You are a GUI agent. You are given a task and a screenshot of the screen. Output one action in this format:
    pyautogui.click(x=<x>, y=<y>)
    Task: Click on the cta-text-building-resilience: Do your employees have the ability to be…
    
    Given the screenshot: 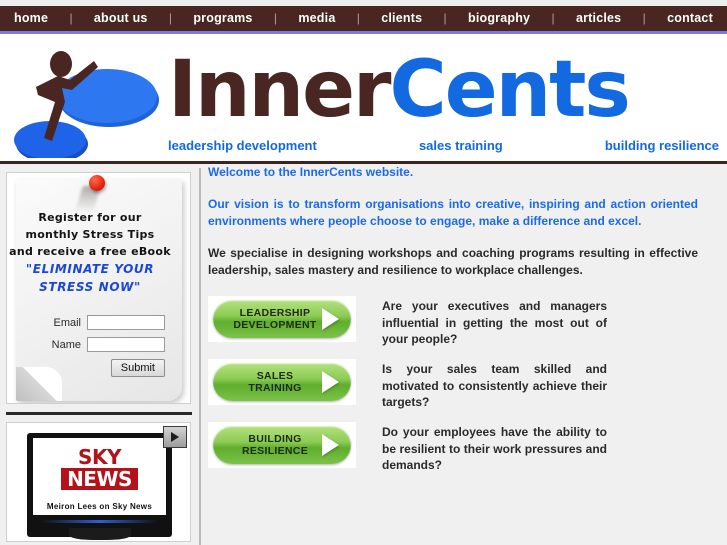 What is the action you would take?
    pyautogui.click(x=494, y=448)
    